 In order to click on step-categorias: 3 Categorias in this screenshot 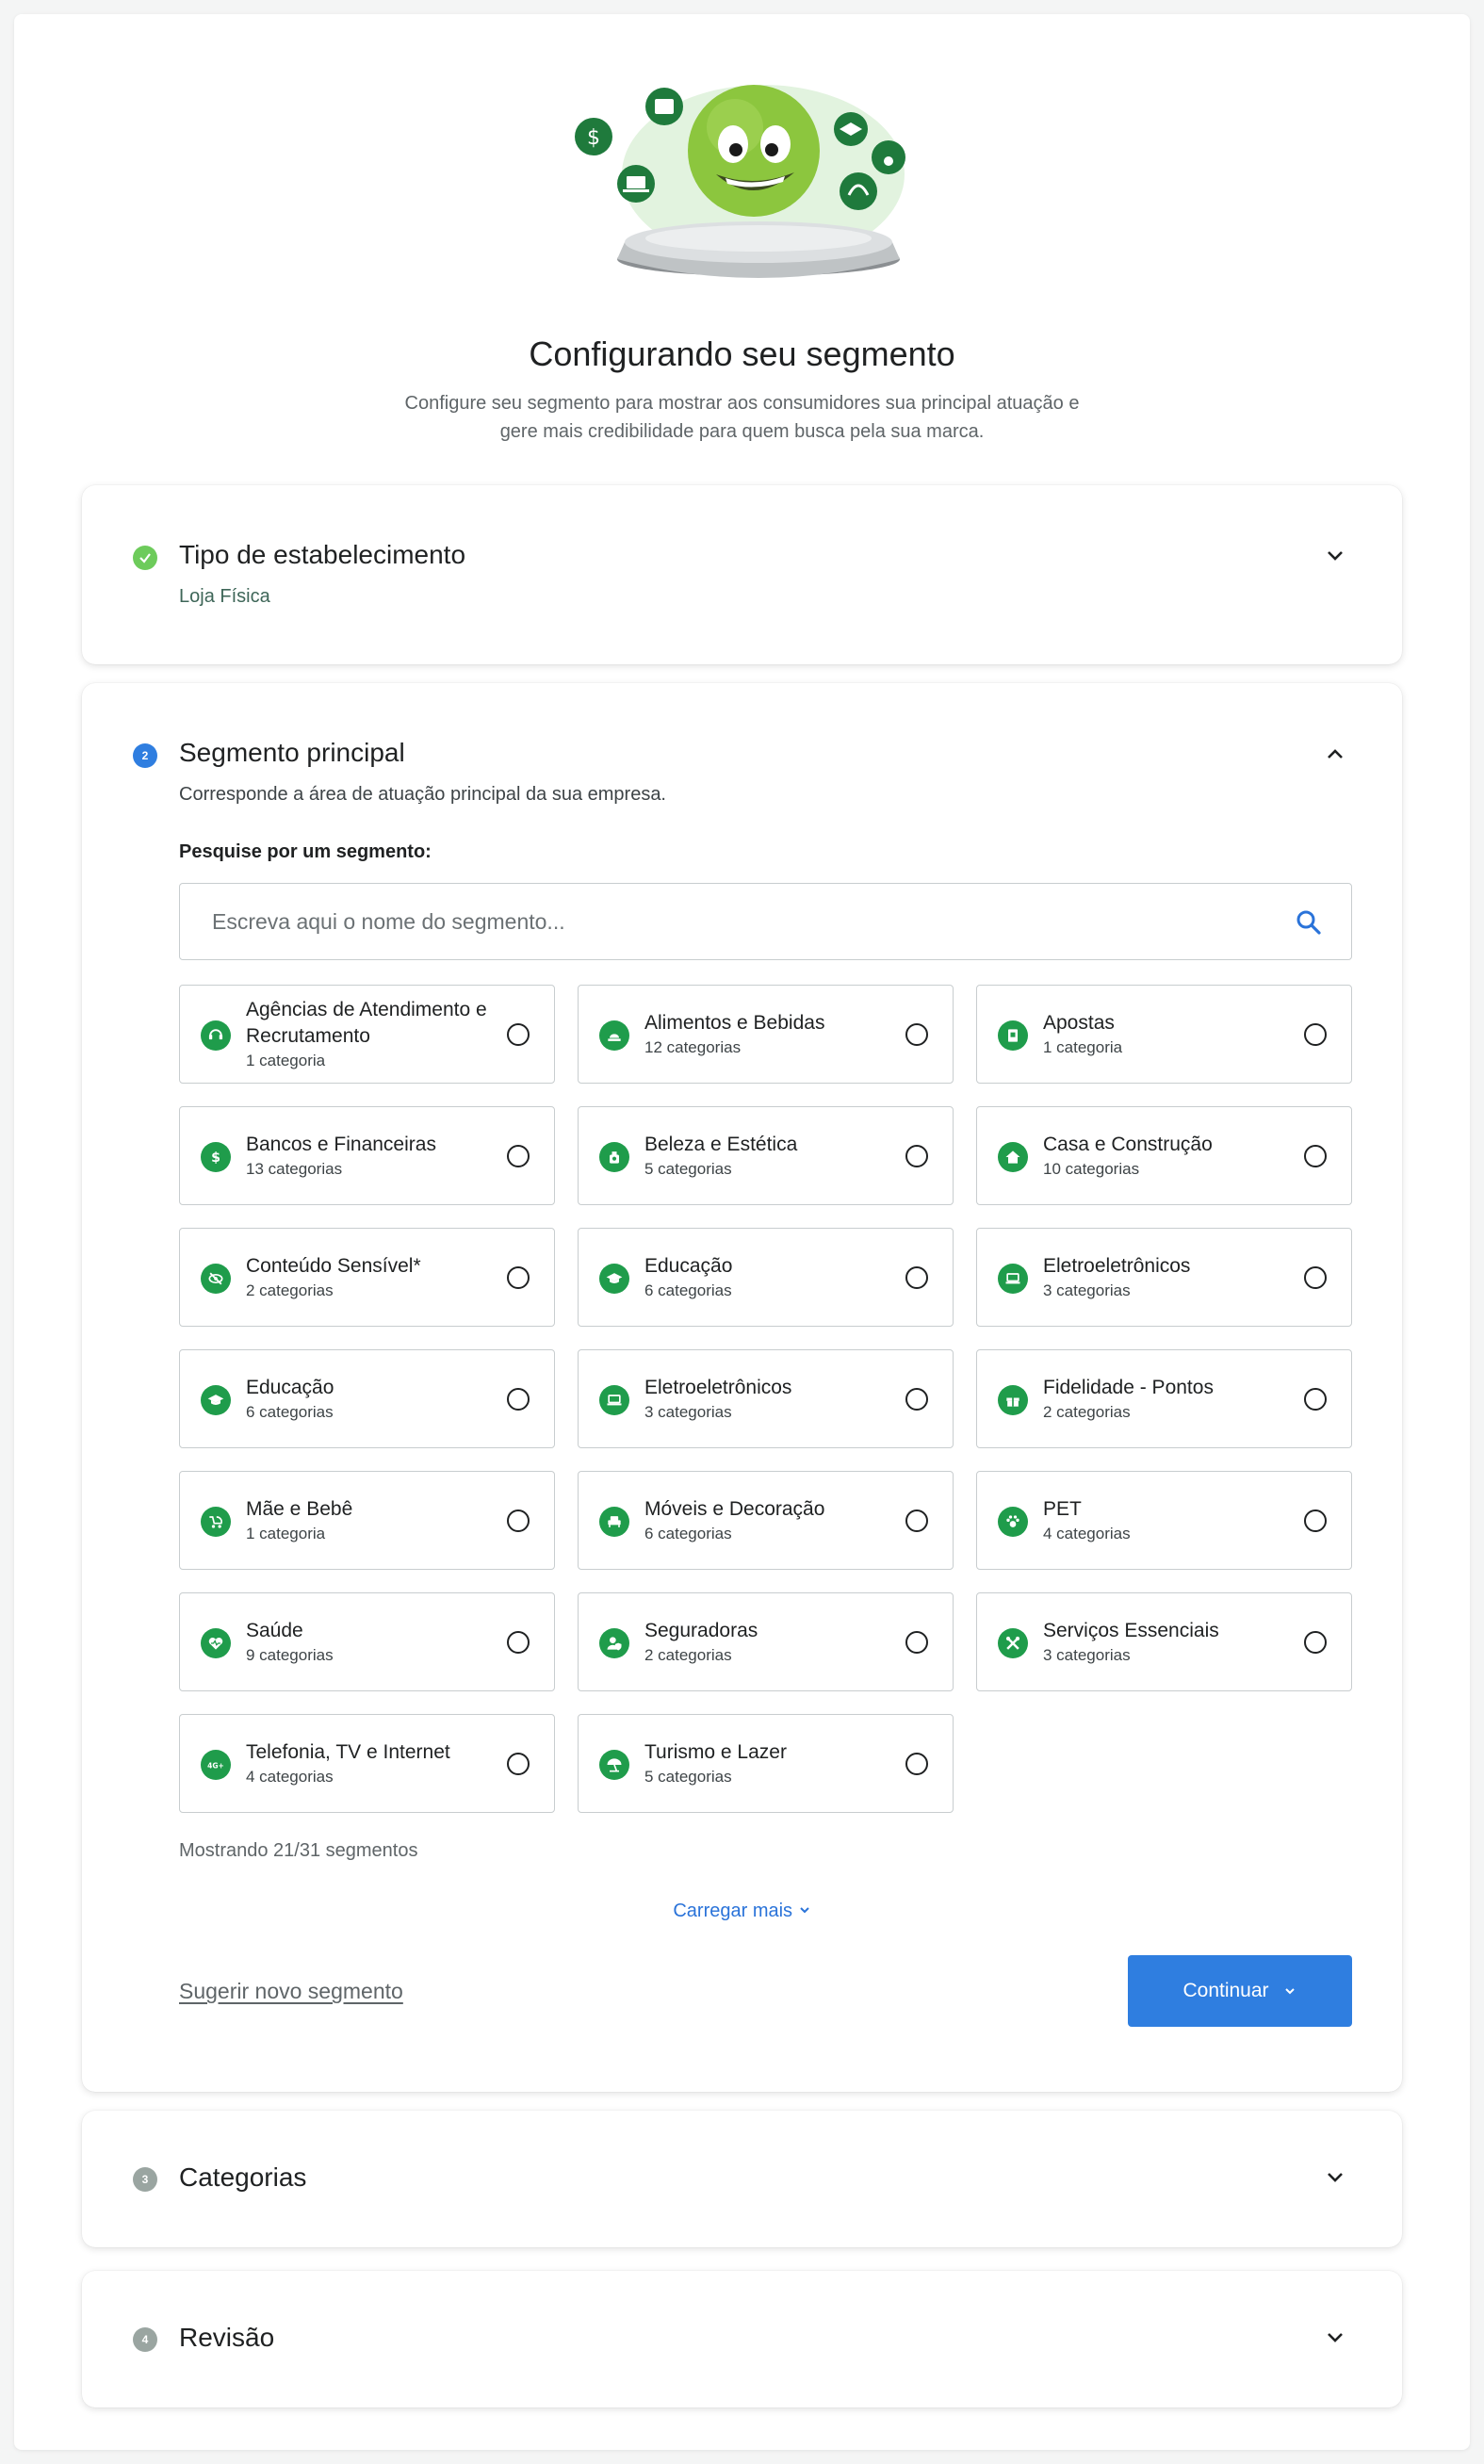, I will do `click(742, 2179)`.